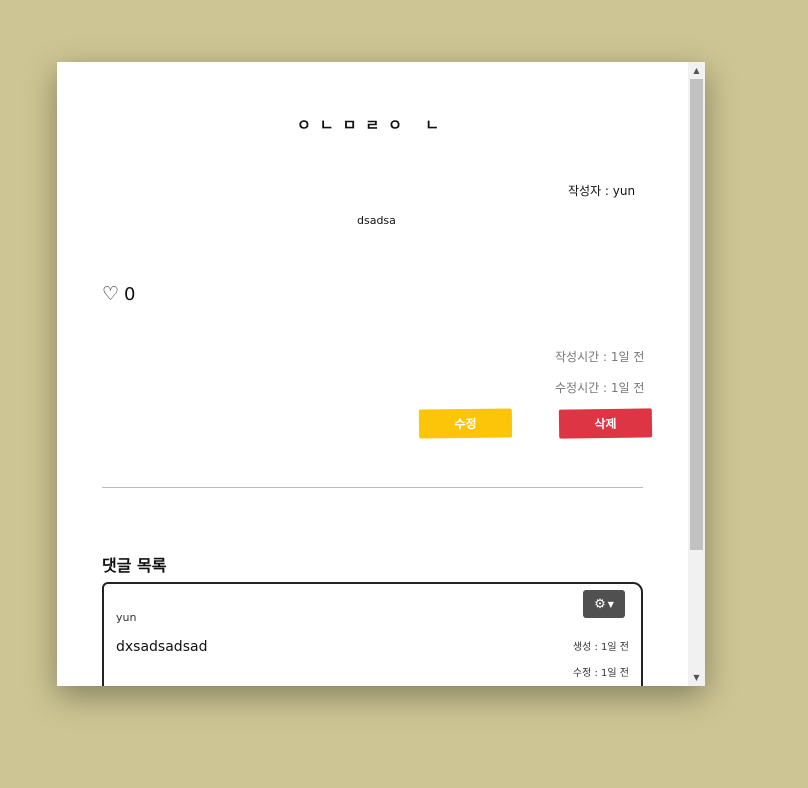  Describe the element at coordinates (162, 647) in the screenshot. I see `comment-text: dxsadsadsad` at that location.